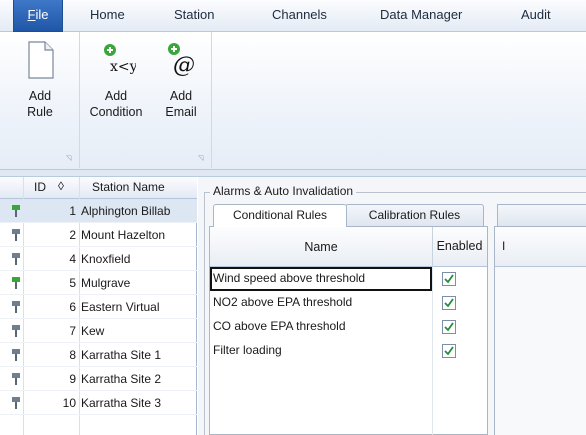 The height and width of the screenshot is (435, 586). Describe the element at coordinates (283, 191) in the screenshot. I see `alarms-group-title: Alarms & Auto Invalidation` at that location.